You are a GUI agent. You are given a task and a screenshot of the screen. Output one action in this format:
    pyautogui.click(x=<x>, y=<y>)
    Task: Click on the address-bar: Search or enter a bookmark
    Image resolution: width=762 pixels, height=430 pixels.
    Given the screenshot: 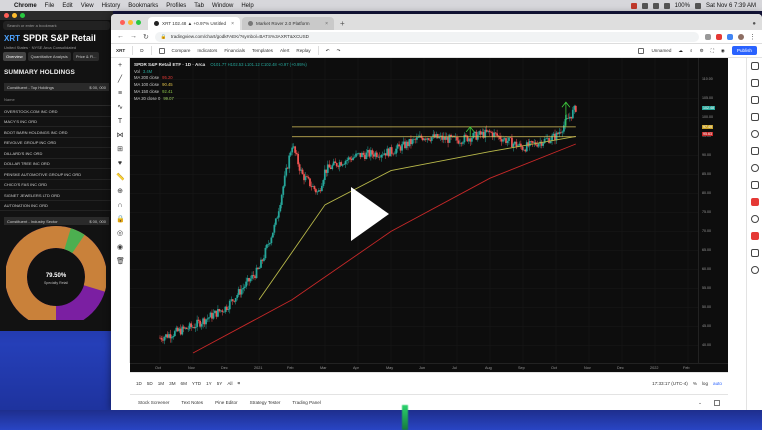 What is the action you would take?
    pyautogui.click(x=56, y=25)
    